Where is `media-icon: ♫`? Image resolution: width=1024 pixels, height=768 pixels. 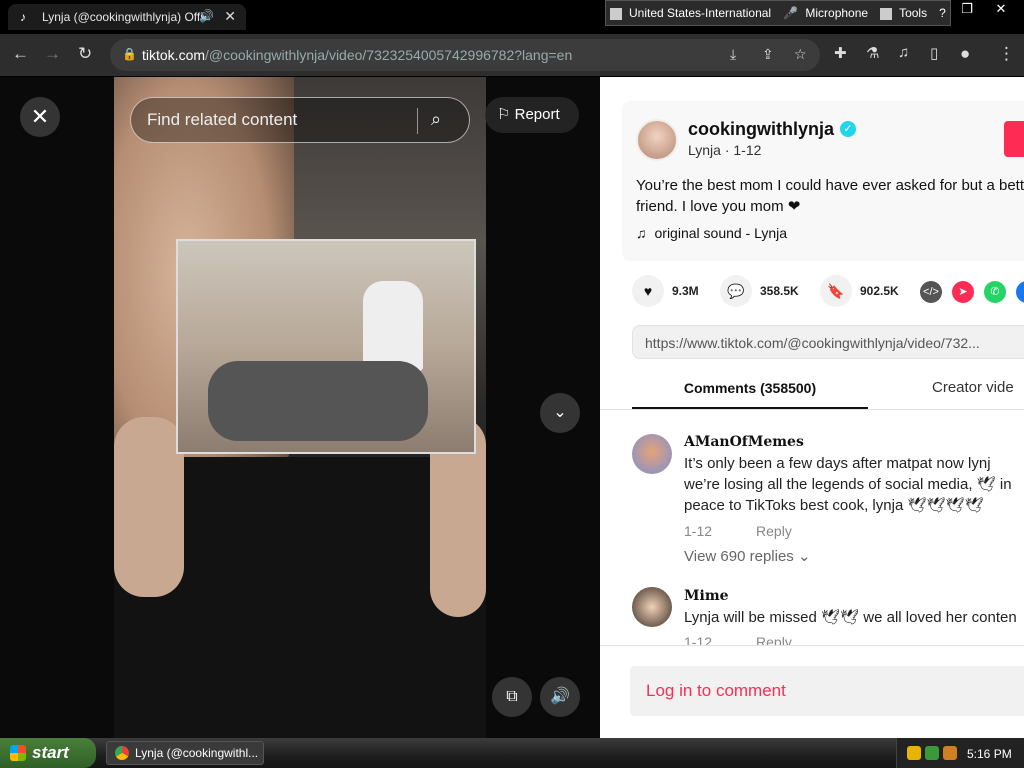 media-icon: ♫ is located at coordinates (903, 52).